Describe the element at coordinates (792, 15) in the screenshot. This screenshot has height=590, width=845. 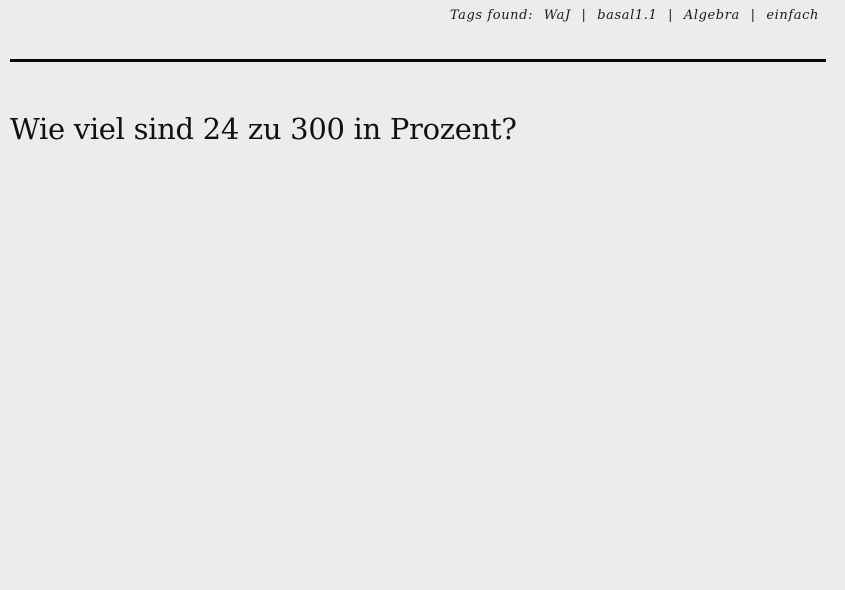
I see `tag-einfach: einfach` at that location.